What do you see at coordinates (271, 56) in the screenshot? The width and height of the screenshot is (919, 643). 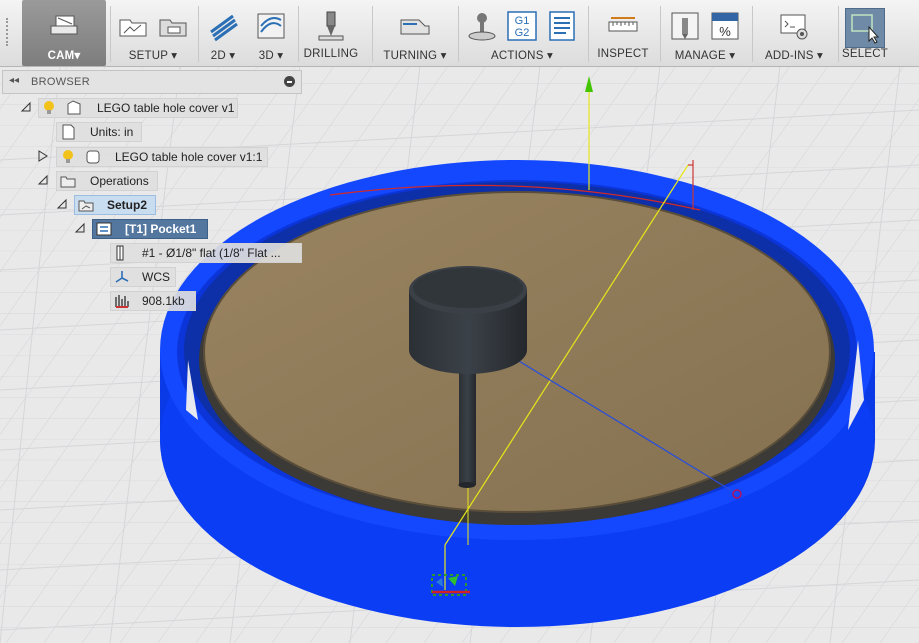 I see `3d-menu-label: 3D ▾` at bounding box center [271, 56].